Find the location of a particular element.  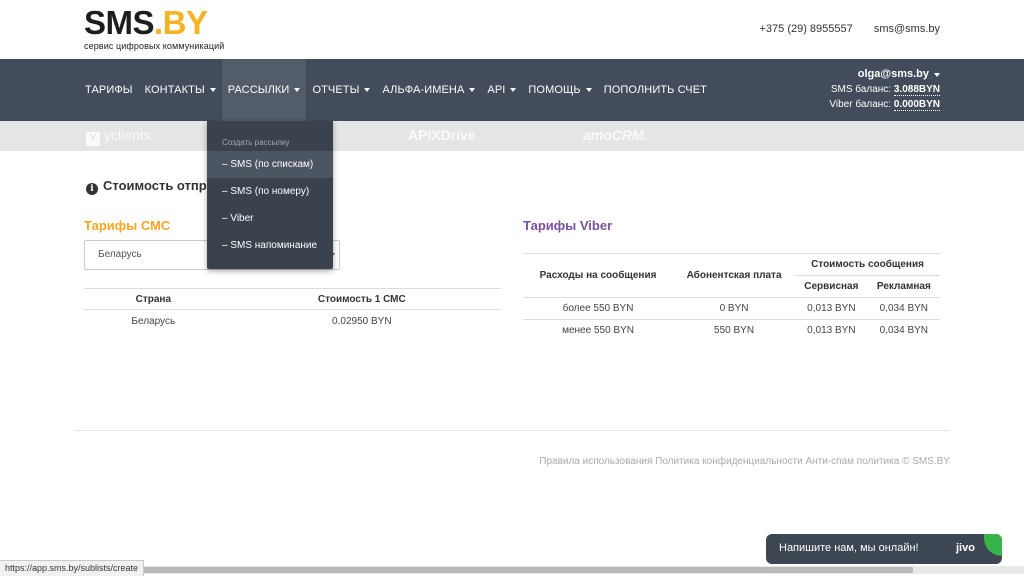

dropdown-item-sms-number: – SMS (по номеру) is located at coordinates (270, 191).